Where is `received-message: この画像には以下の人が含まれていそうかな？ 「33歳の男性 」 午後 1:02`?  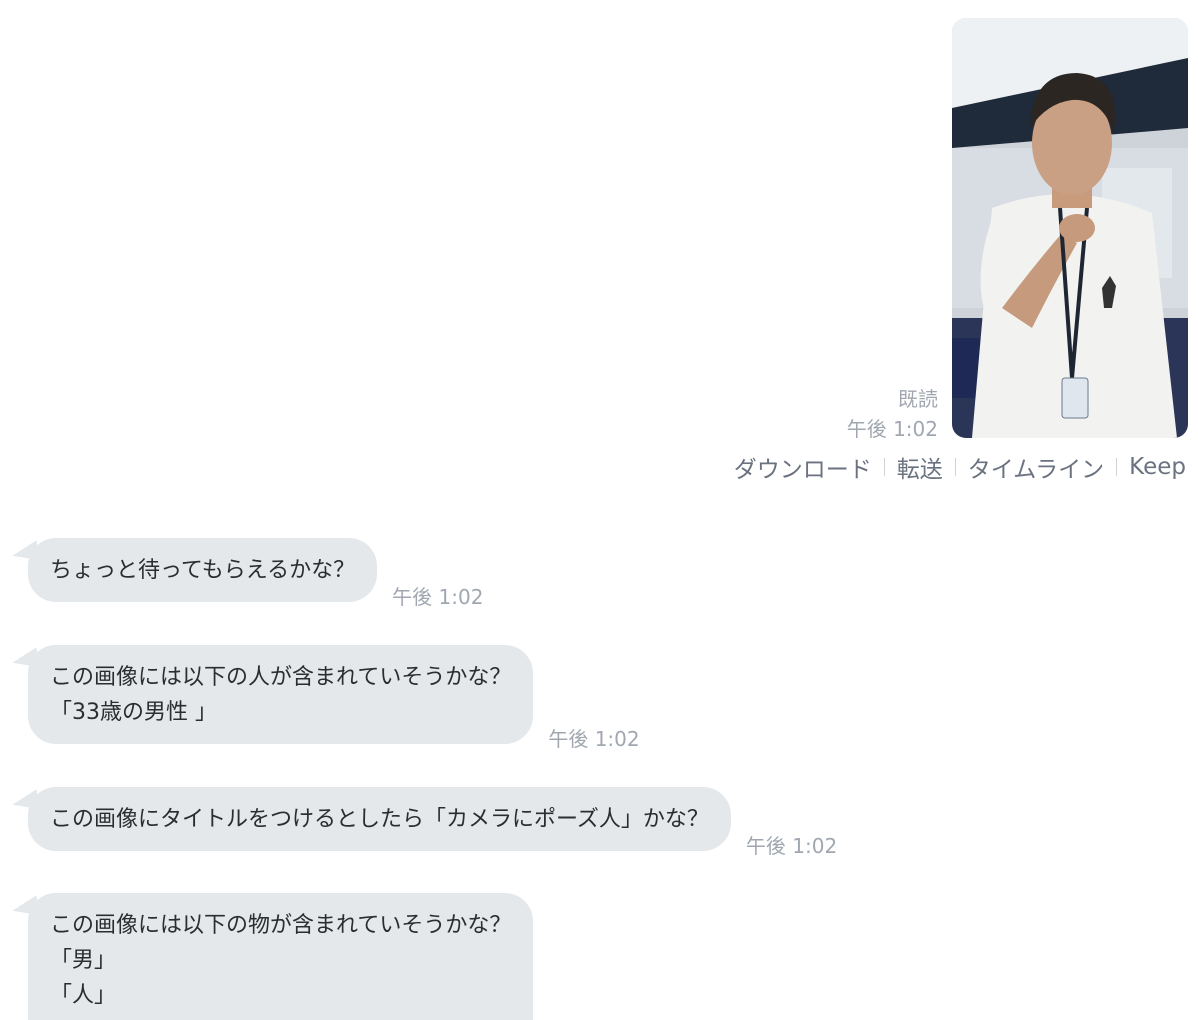
received-message: この画像には以下の人が含まれていそうかな？ 「33歳の男性 」 午後 1:02 is located at coordinates (334, 698).